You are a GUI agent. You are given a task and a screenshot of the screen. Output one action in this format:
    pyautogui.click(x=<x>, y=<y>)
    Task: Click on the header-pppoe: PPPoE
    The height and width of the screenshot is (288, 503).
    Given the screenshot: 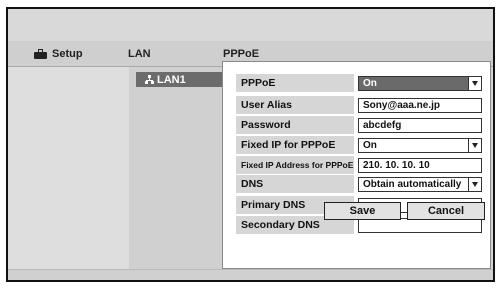 What is the action you would take?
    pyautogui.click(x=241, y=54)
    